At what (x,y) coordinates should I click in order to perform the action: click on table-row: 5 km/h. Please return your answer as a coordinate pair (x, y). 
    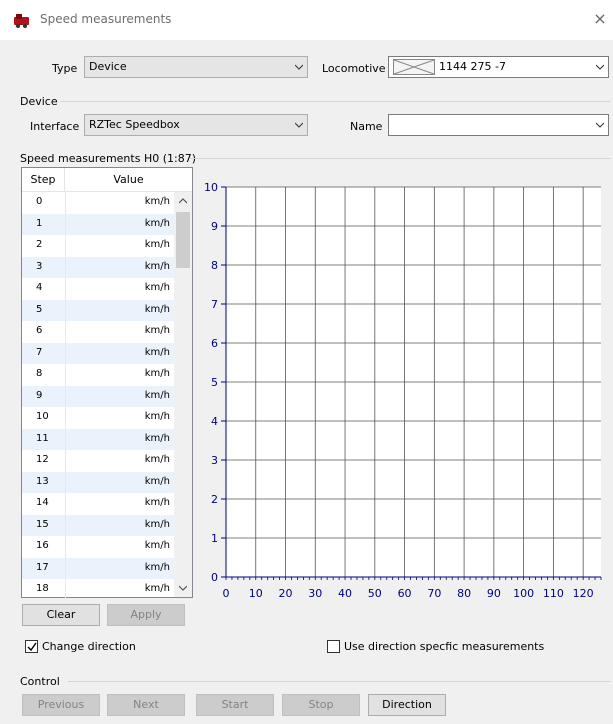
    Looking at the image, I should click on (98, 310).